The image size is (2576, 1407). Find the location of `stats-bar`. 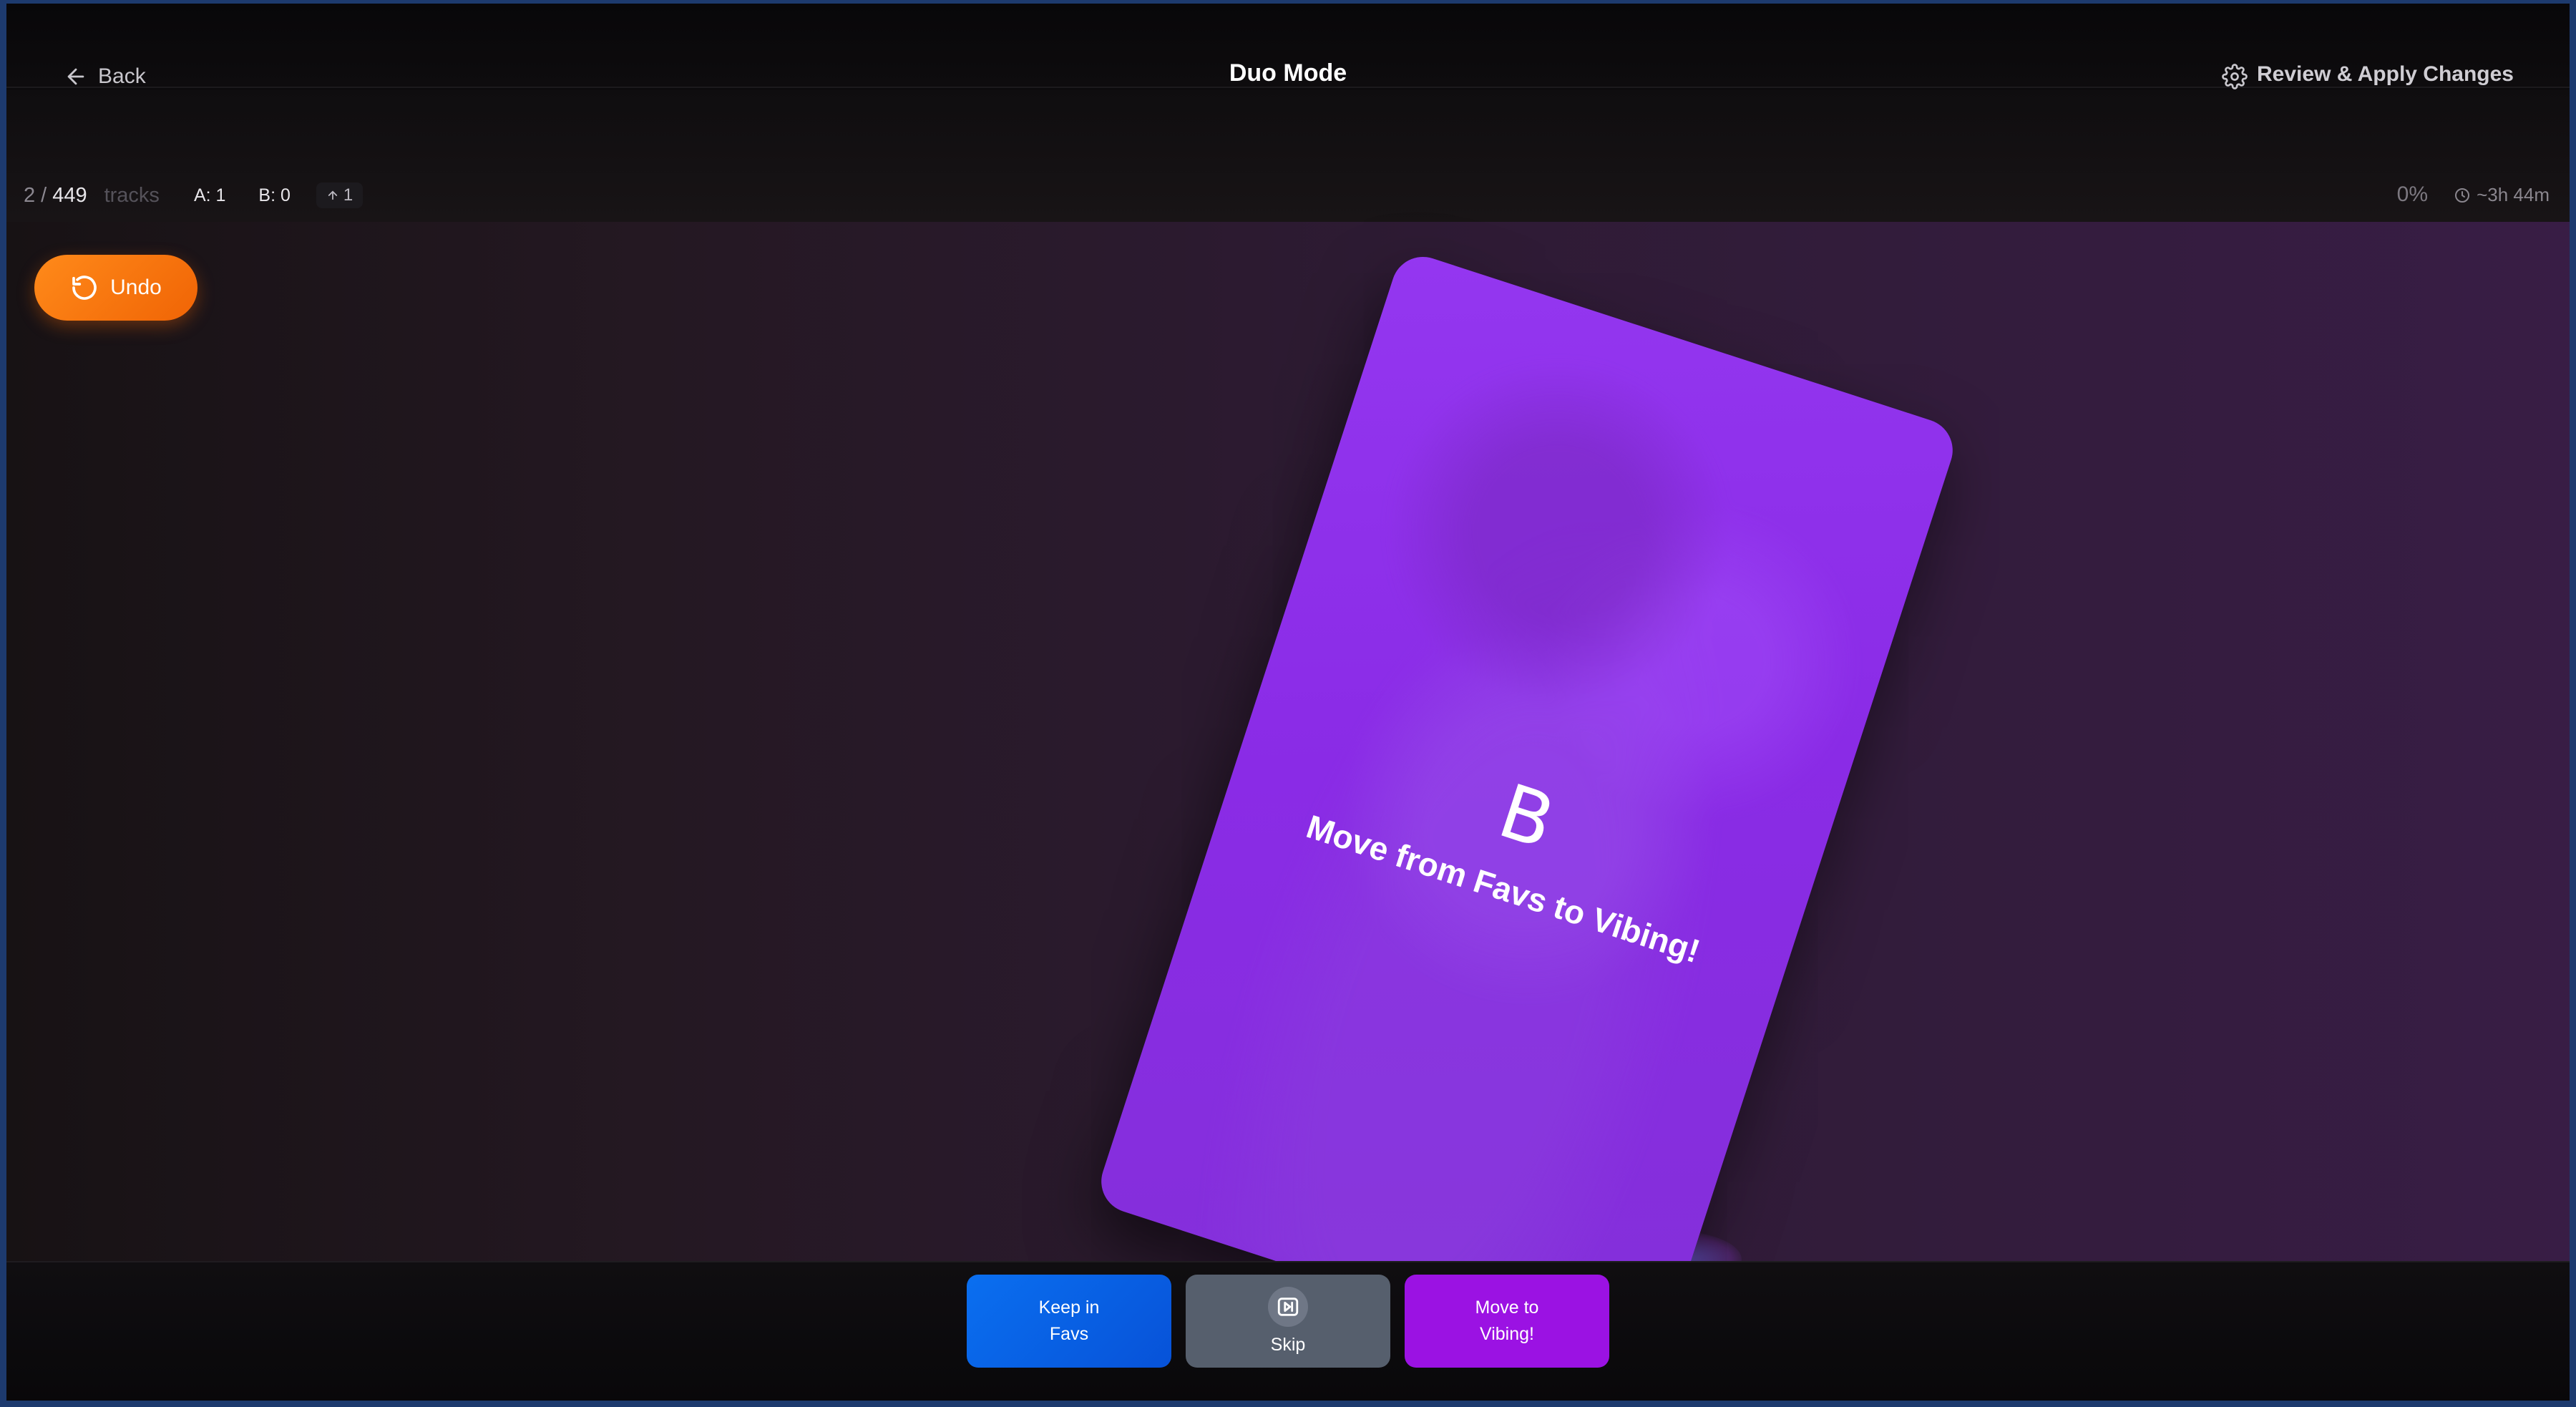

stats-bar is located at coordinates (1288, 155).